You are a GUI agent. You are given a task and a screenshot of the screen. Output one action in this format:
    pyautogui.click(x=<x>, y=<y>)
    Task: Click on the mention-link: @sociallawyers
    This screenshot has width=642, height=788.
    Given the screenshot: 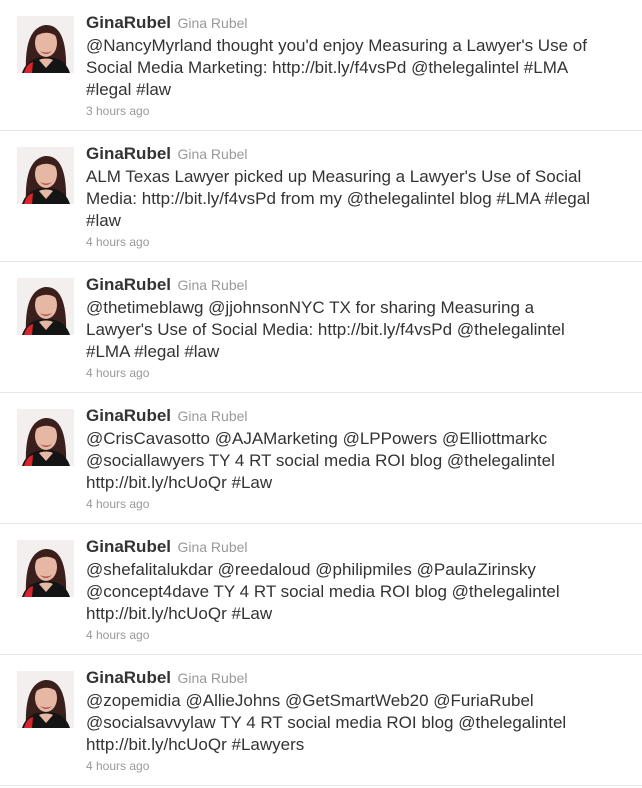 What is the action you would take?
    pyautogui.click(x=145, y=460)
    